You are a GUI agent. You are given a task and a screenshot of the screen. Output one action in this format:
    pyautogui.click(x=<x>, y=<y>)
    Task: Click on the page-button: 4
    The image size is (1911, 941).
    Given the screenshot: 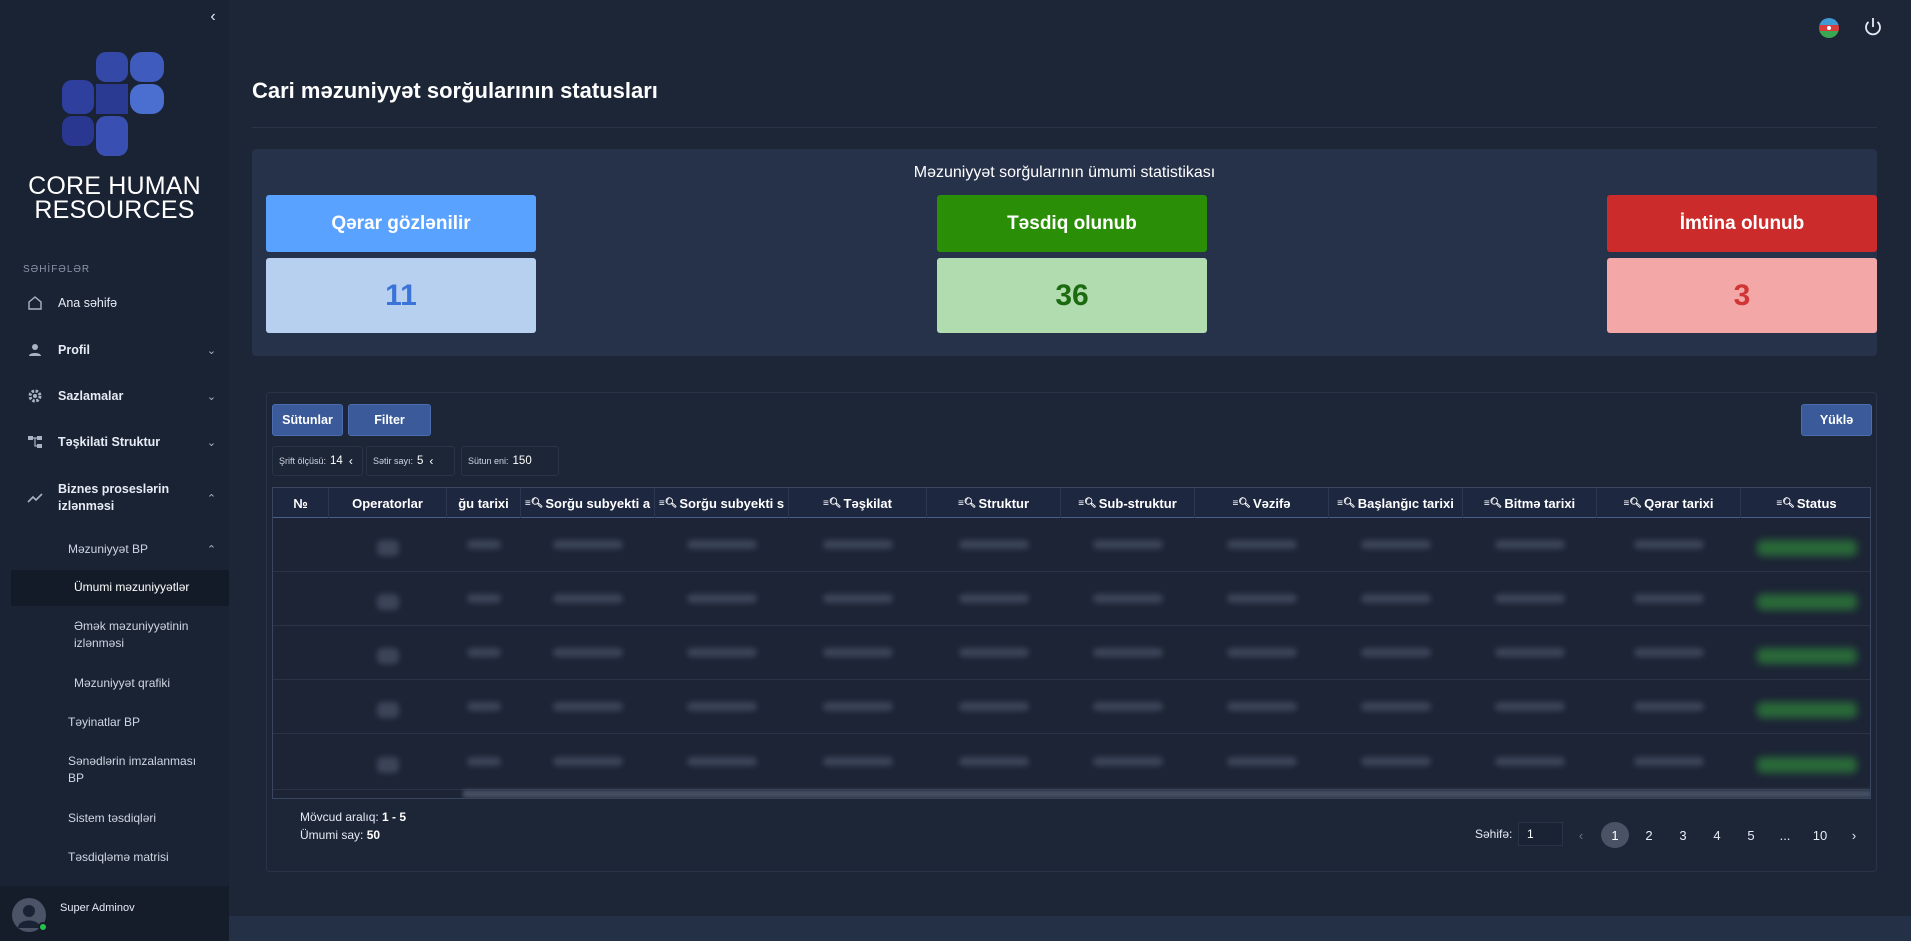 What is the action you would take?
    pyautogui.click(x=1717, y=835)
    